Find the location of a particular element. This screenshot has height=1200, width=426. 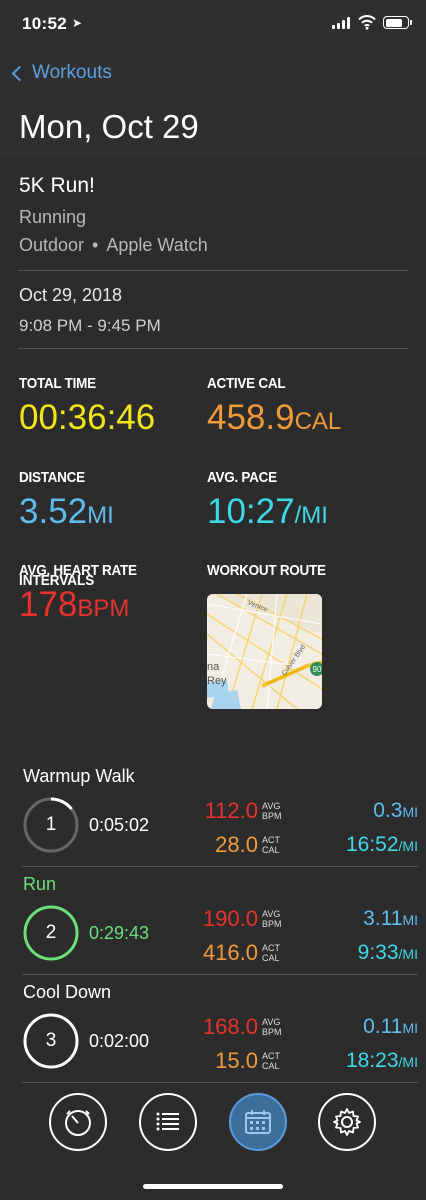

workout-location: Outdoor is located at coordinates (52, 245).